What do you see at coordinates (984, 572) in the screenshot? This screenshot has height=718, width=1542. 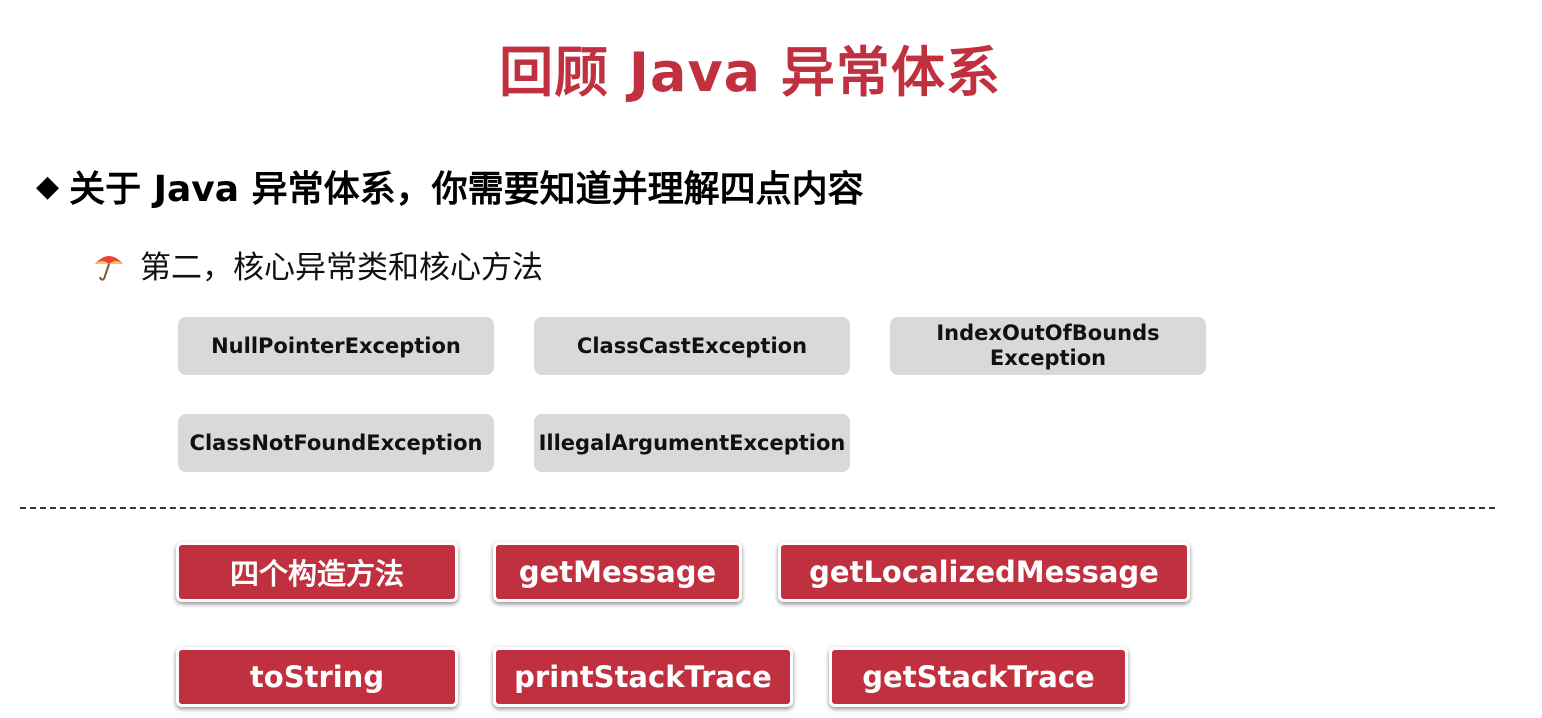 I see `method-box-getlocalizedmessage: getLocalizedMessage` at bounding box center [984, 572].